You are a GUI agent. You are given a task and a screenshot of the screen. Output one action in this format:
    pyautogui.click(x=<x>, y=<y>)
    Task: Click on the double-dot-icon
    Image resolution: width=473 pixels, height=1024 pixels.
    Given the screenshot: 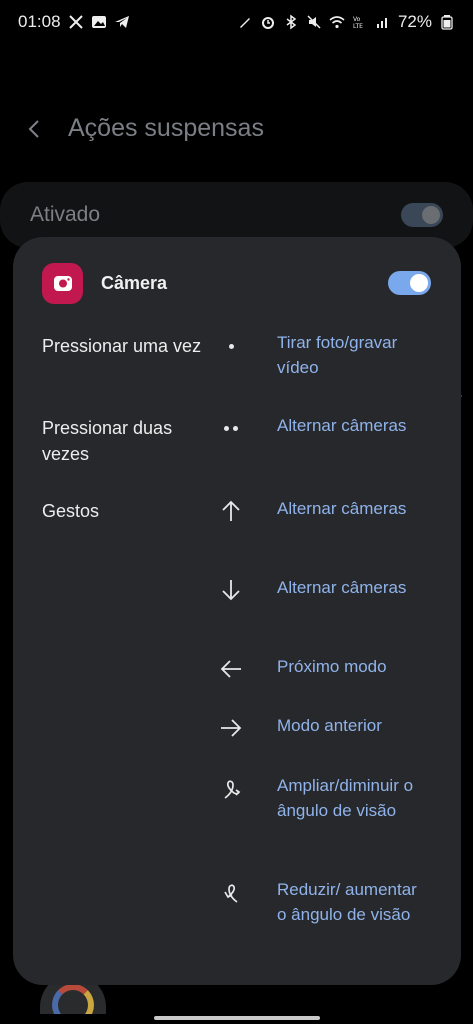 What is the action you would take?
    pyautogui.click(x=231, y=428)
    